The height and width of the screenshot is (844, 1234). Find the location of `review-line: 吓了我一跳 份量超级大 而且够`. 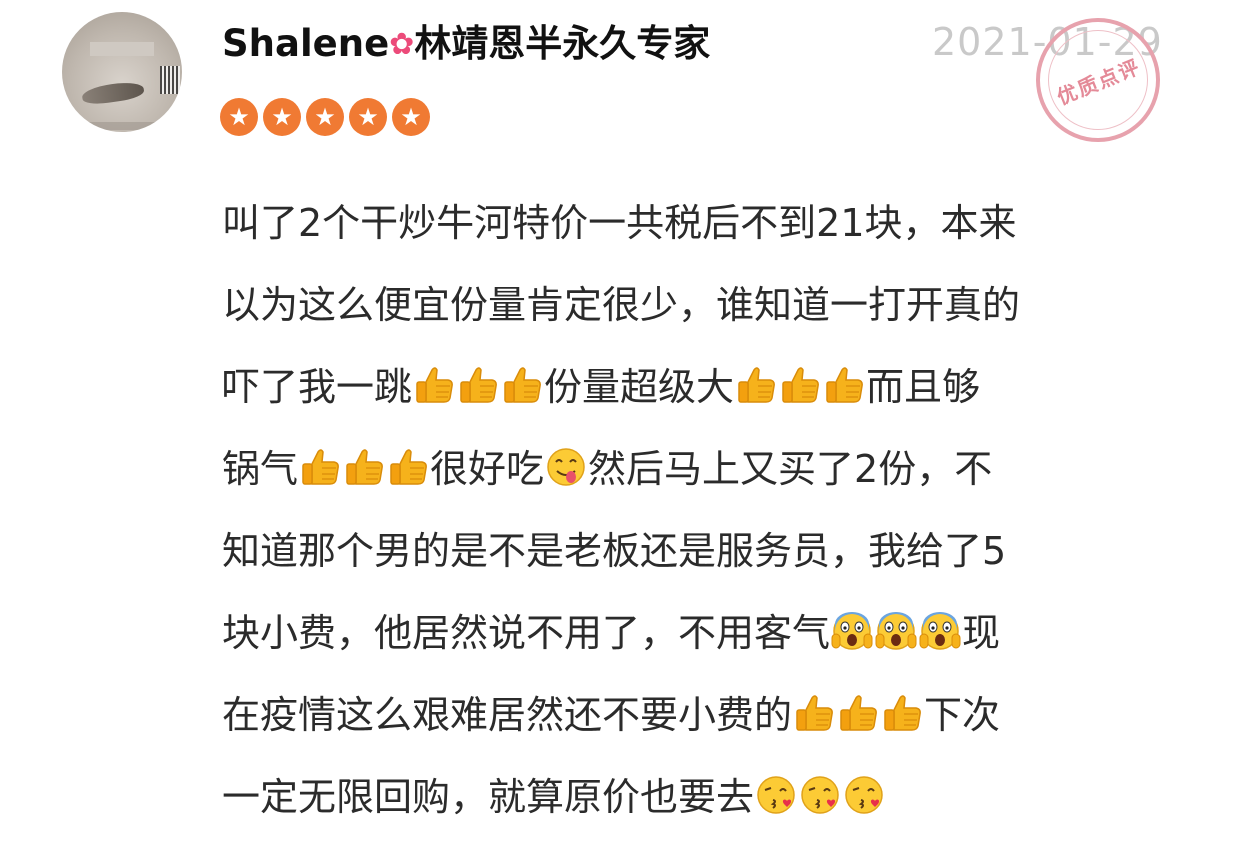

review-line: 吓了我一跳 份量超级大 而且够 is located at coordinates (702, 387).